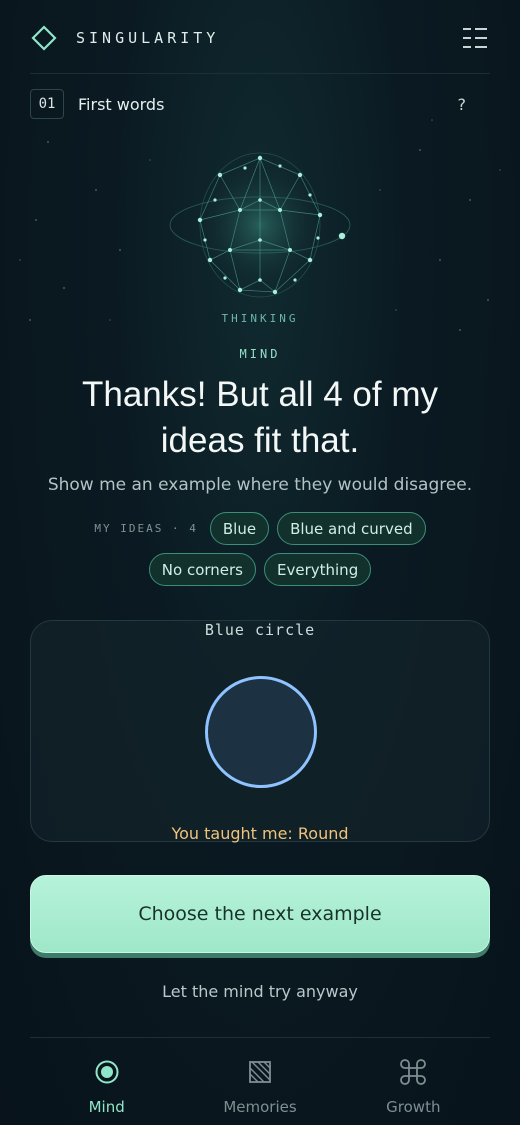 This screenshot has width=520, height=1125. Describe the element at coordinates (107, 1072) in the screenshot. I see `target-icon` at that location.